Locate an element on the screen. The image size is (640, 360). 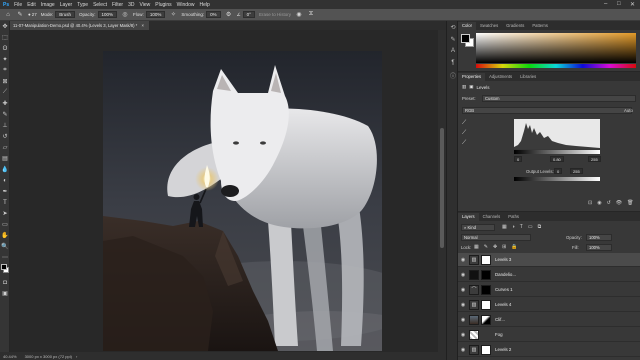
tab-swatches: Swatches is located at coordinates (489, 26).